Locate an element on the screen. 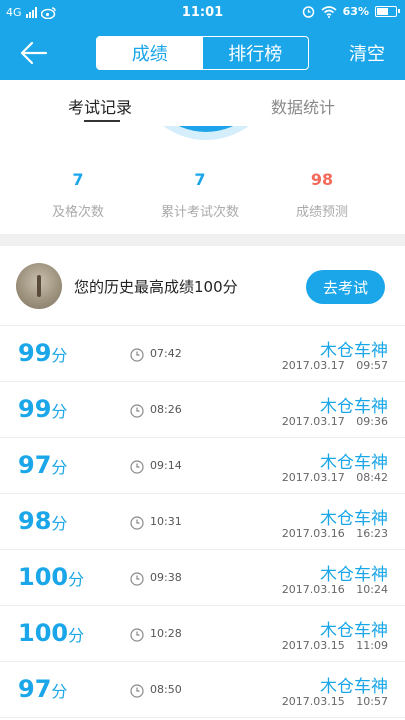 This screenshot has width=405, height=720. record-date: 2017.03.17 09:36 is located at coordinates (334, 421).